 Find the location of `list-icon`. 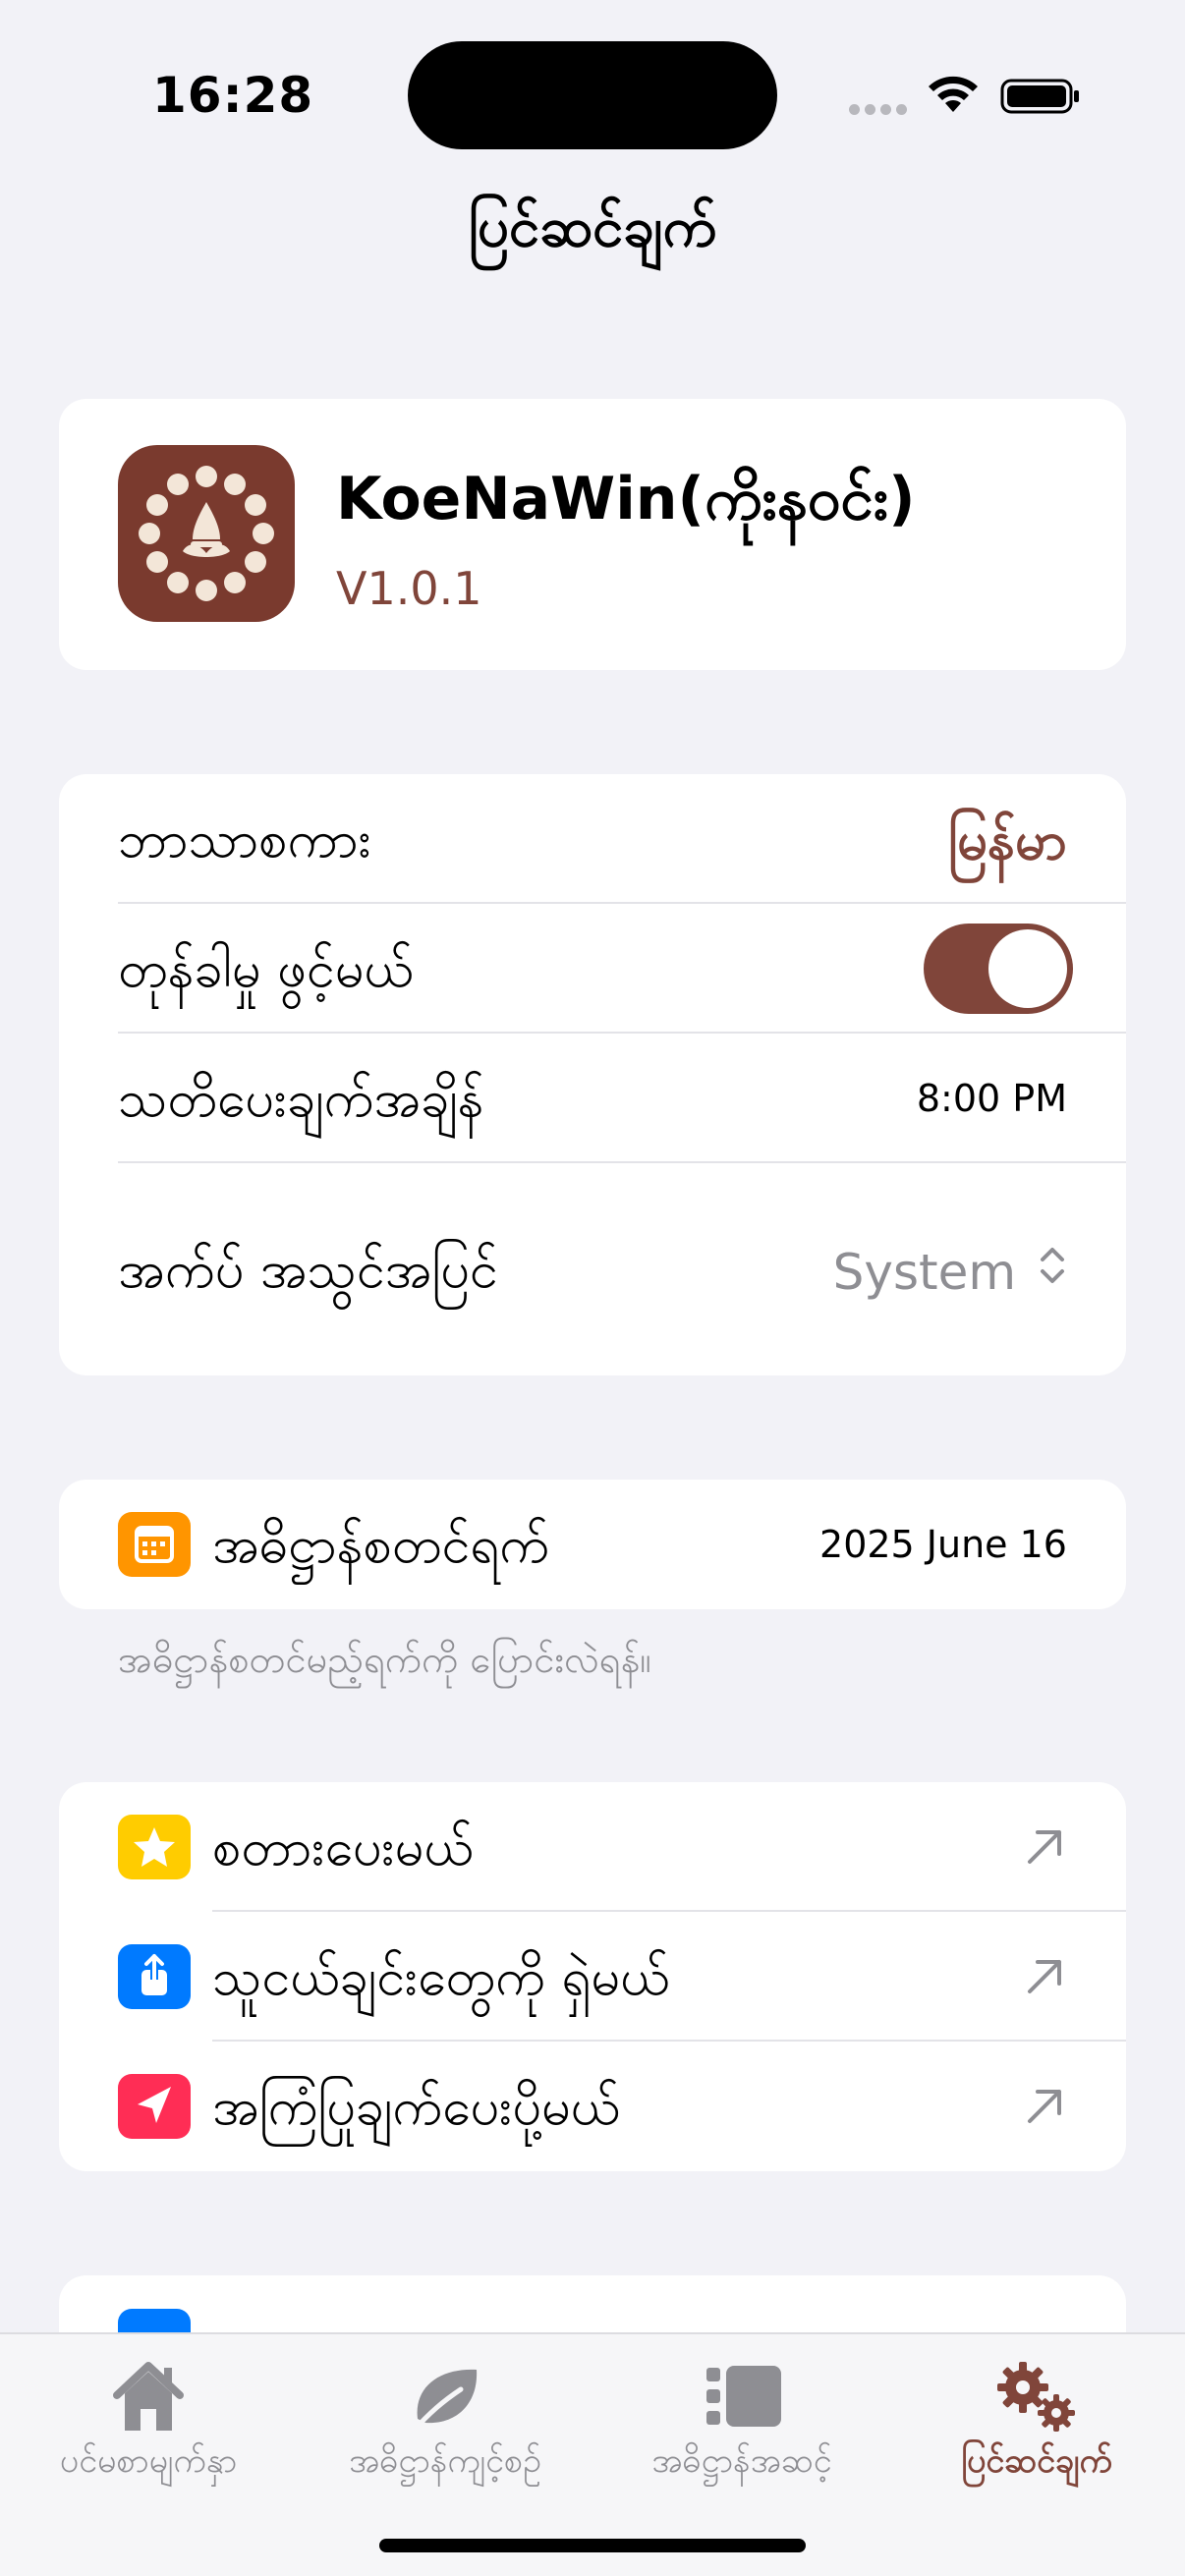

list-icon is located at coordinates (744, 2396).